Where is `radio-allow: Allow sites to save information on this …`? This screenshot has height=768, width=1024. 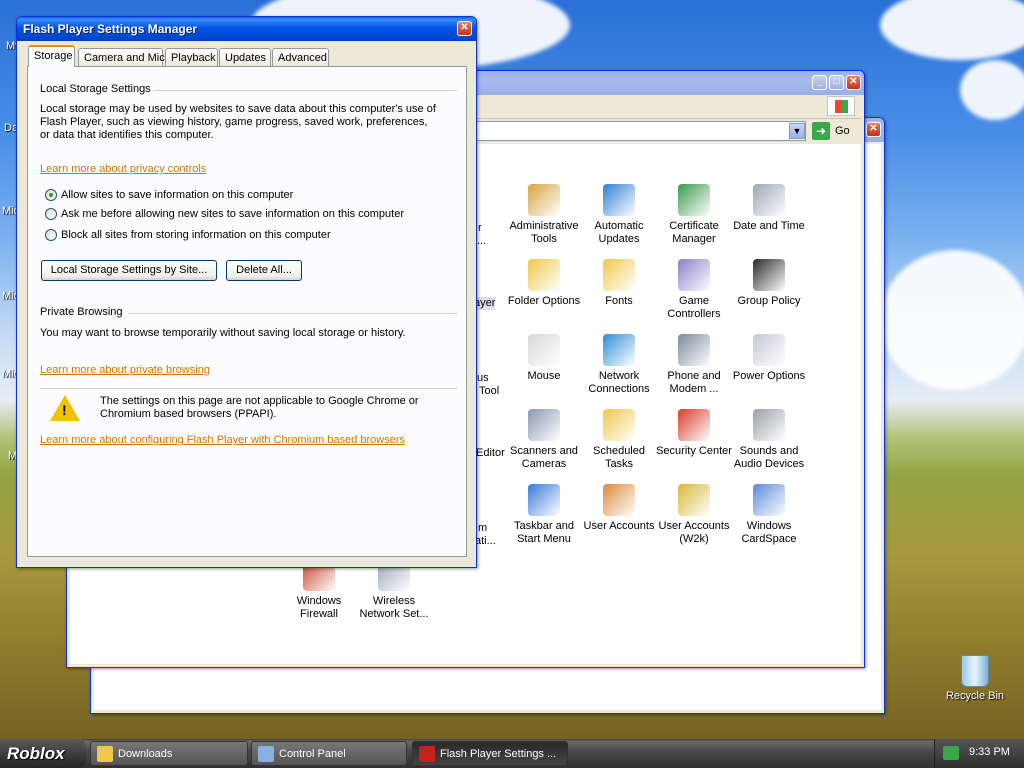 radio-allow: Allow sites to save information on this … is located at coordinates (169, 195).